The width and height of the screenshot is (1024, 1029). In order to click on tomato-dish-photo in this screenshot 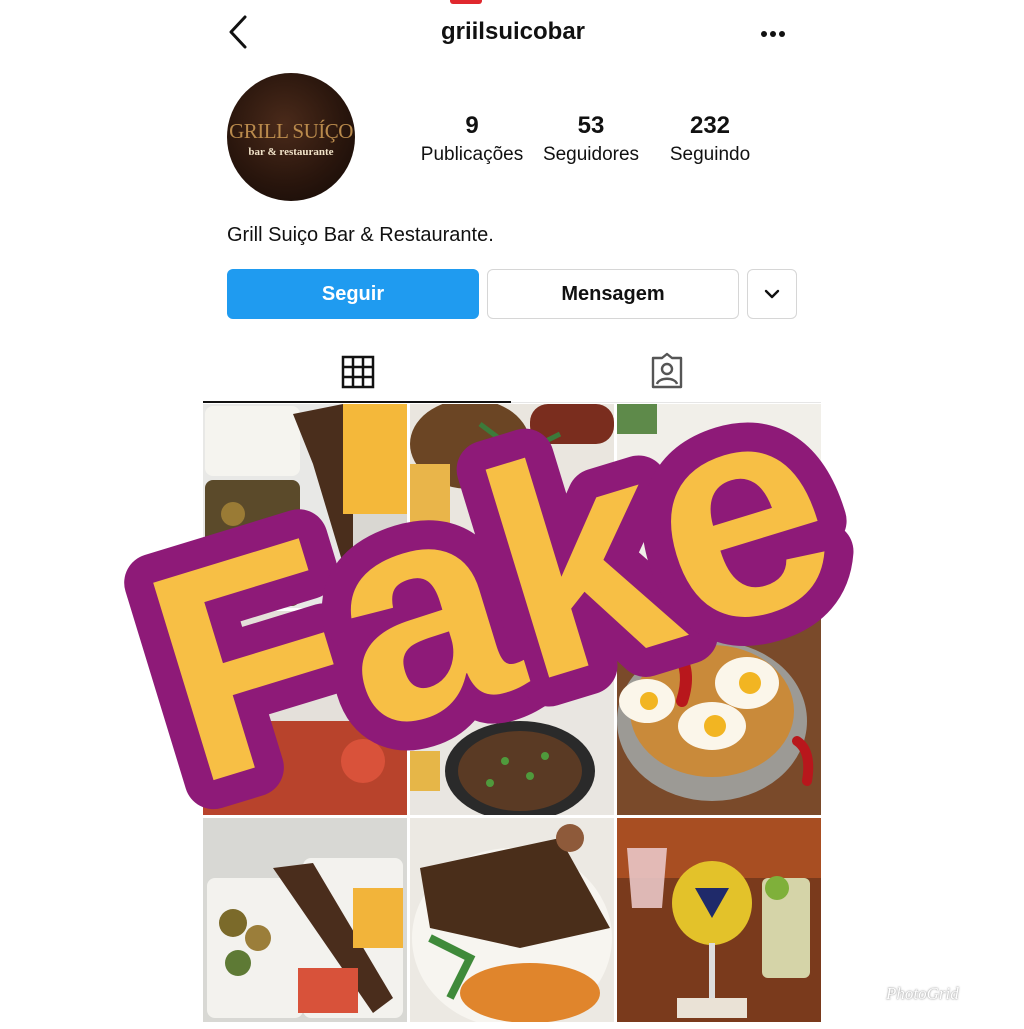, I will do `click(305, 713)`.